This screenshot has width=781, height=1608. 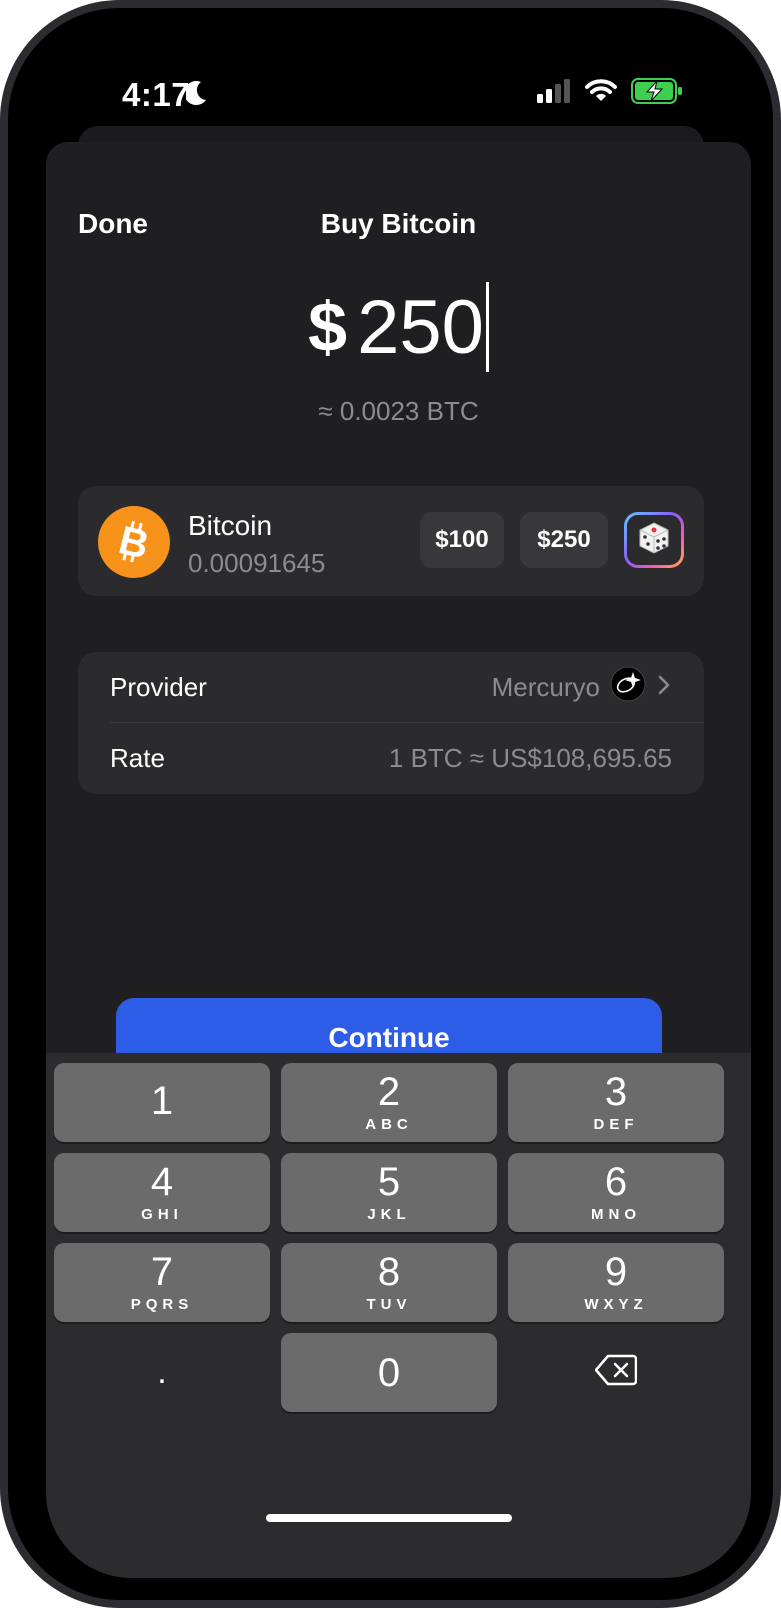 What do you see at coordinates (162, 1214) in the screenshot?
I see `key-letters: GHI` at bounding box center [162, 1214].